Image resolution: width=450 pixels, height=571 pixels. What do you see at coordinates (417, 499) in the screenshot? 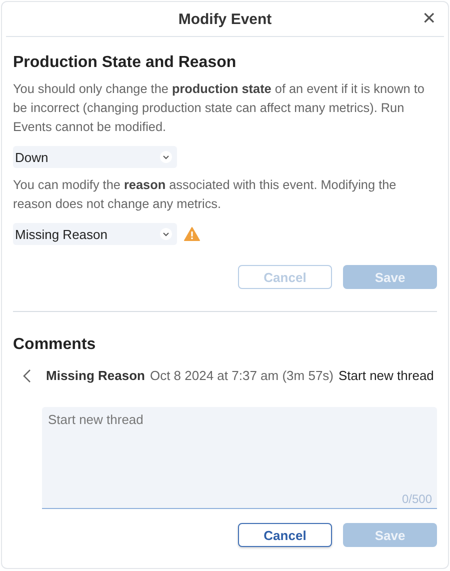
I see `character-counter: 0/500` at bounding box center [417, 499].